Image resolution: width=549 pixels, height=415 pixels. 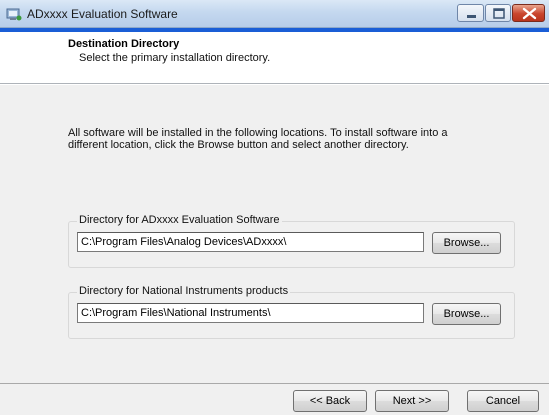 I want to click on next-button: Next >>, so click(x=412, y=401).